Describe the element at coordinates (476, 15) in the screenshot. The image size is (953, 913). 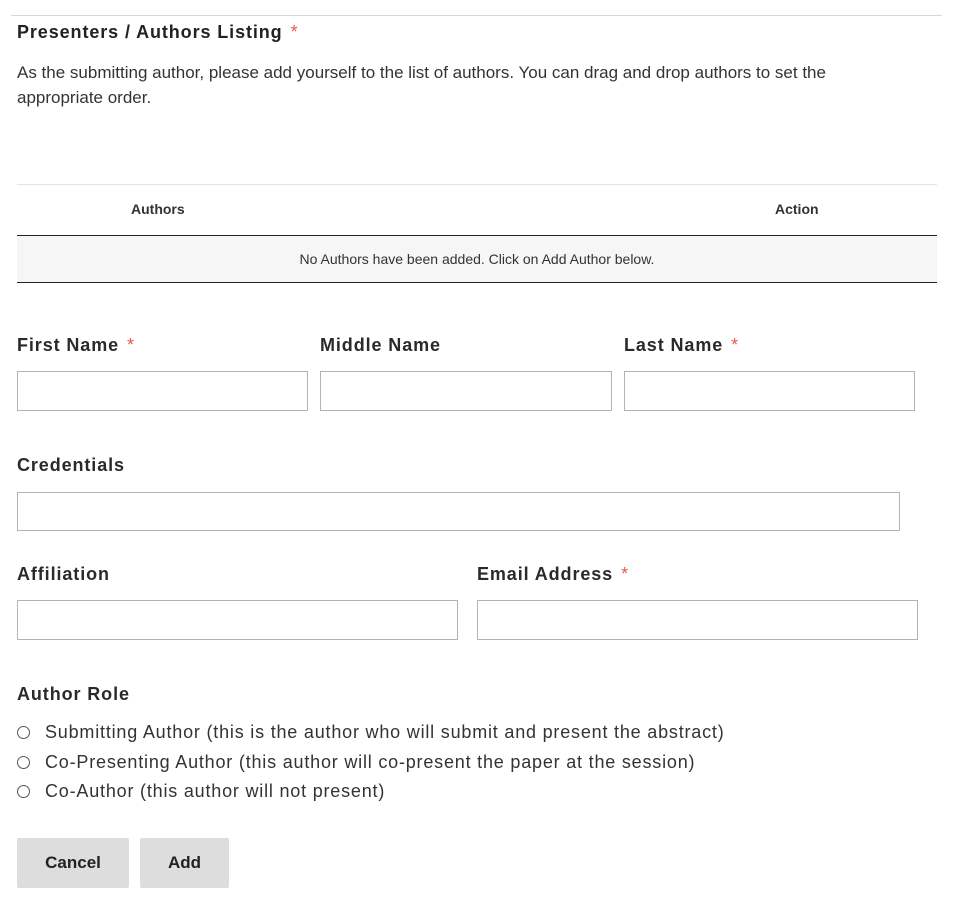
I see `top-divider` at that location.